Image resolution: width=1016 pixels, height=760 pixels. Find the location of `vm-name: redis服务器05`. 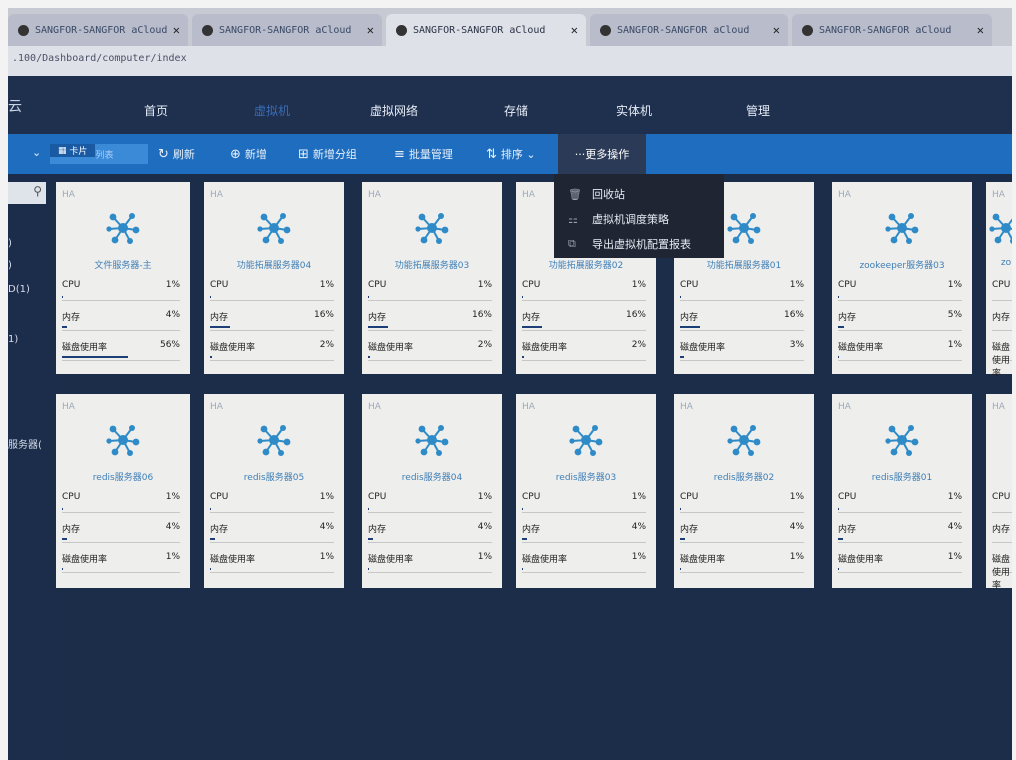

vm-name: redis服务器05 is located at coordinates (274, 476).